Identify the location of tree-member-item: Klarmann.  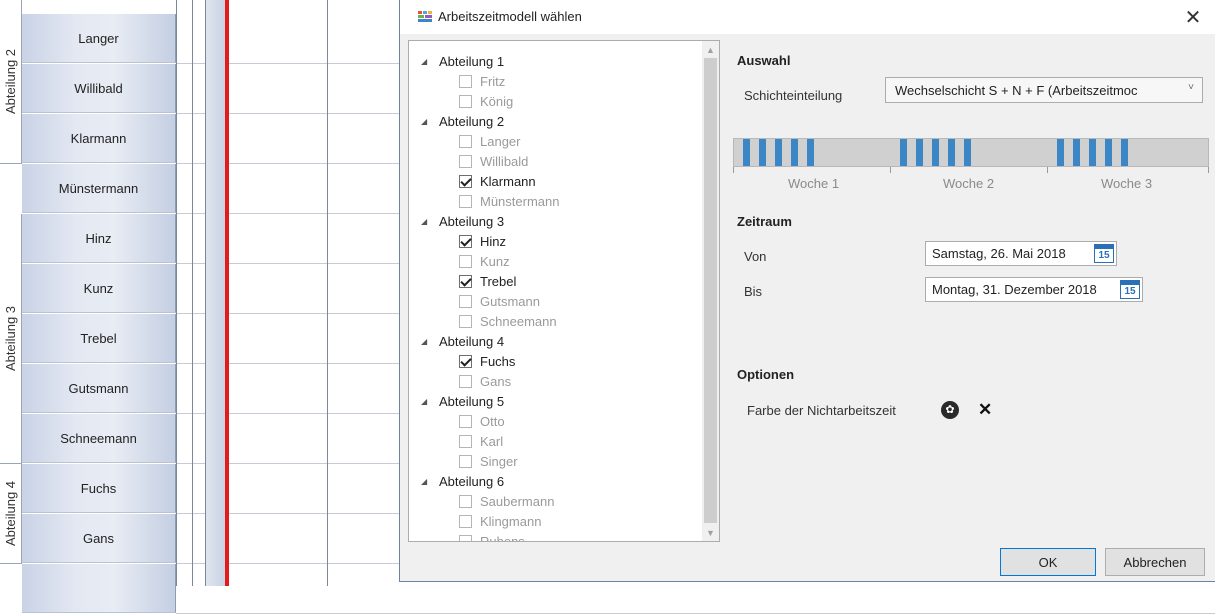
(497, 181).